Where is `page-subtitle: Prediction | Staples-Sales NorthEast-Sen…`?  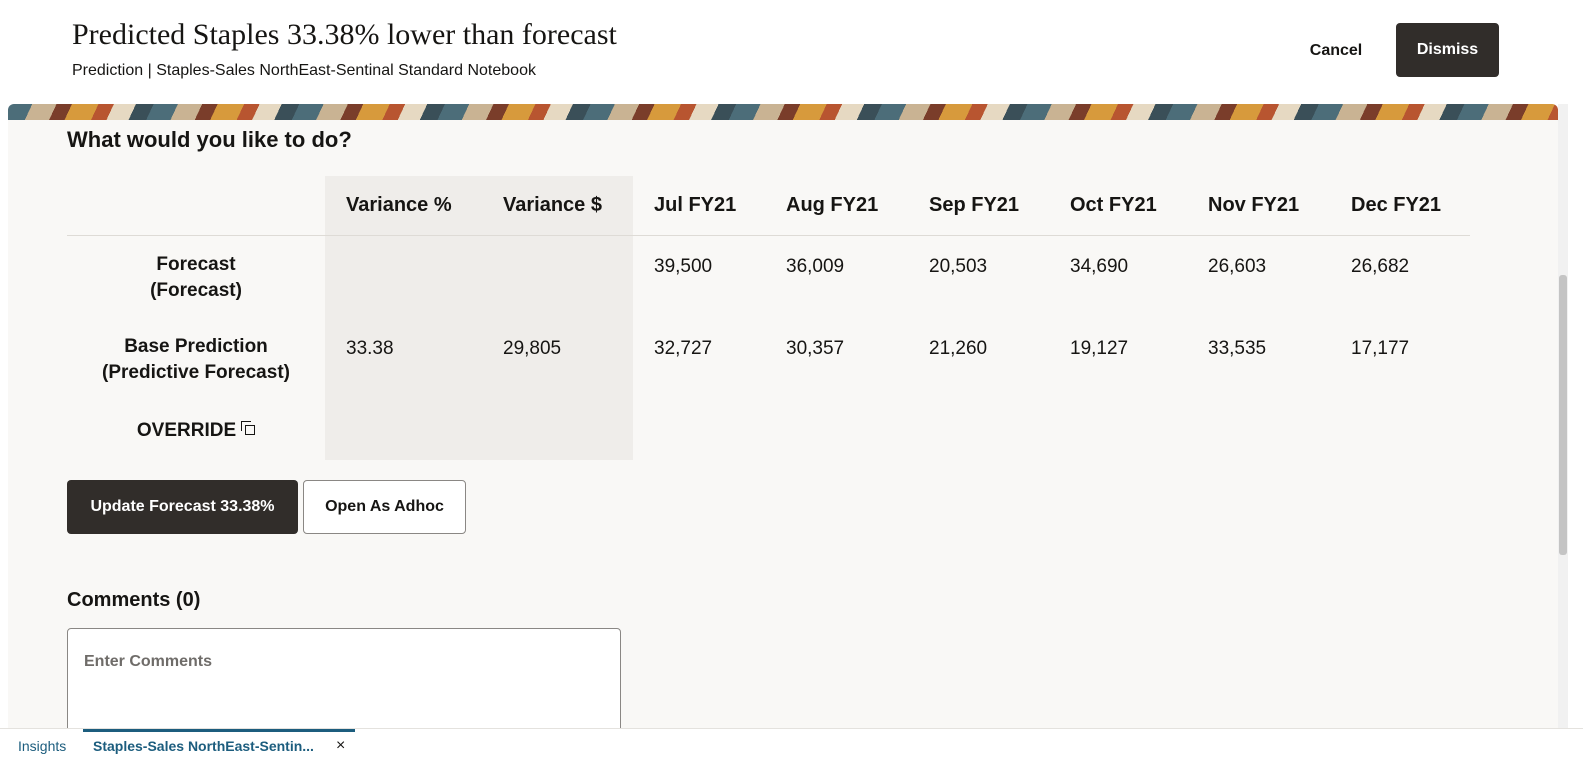 page-subtitle: Prediction | Staples-Sales NorthEast-Sen… is located at coordinates (304, 70).